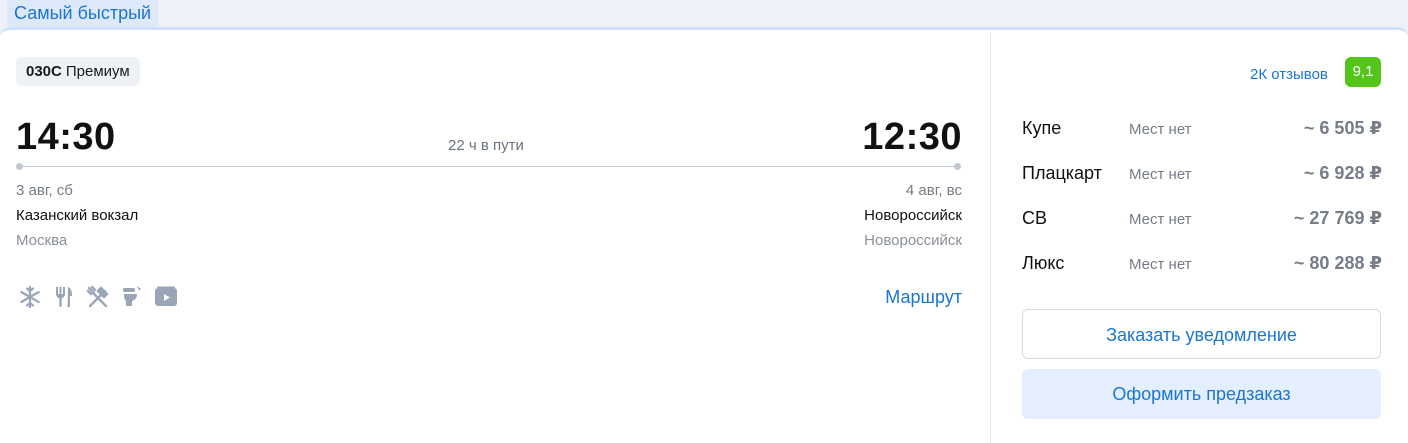 Image resolution: width=1408 pixels, height=443 pixels. I want to click on fare-price: ~ 27 769 ₽, so click(1337, 218).